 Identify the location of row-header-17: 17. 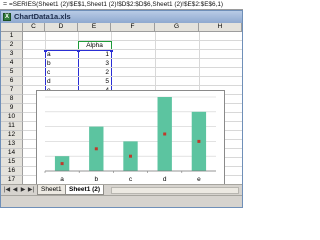
(12, 180).